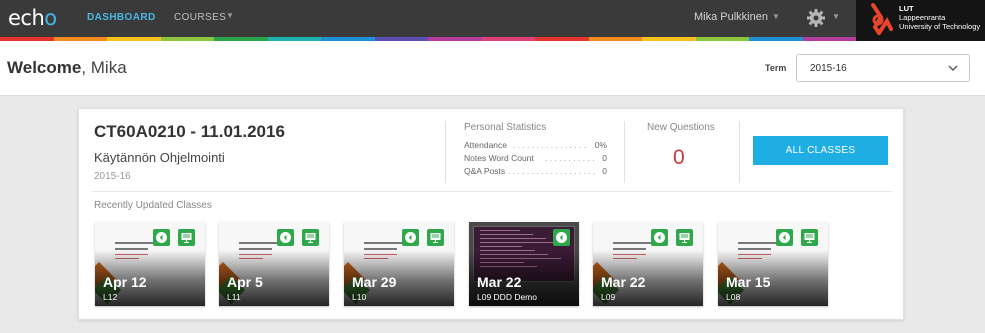 This screenshot has width=985, height=333. I want to click on class-thumbnail: Apr 5 L11, so click(274, 264).